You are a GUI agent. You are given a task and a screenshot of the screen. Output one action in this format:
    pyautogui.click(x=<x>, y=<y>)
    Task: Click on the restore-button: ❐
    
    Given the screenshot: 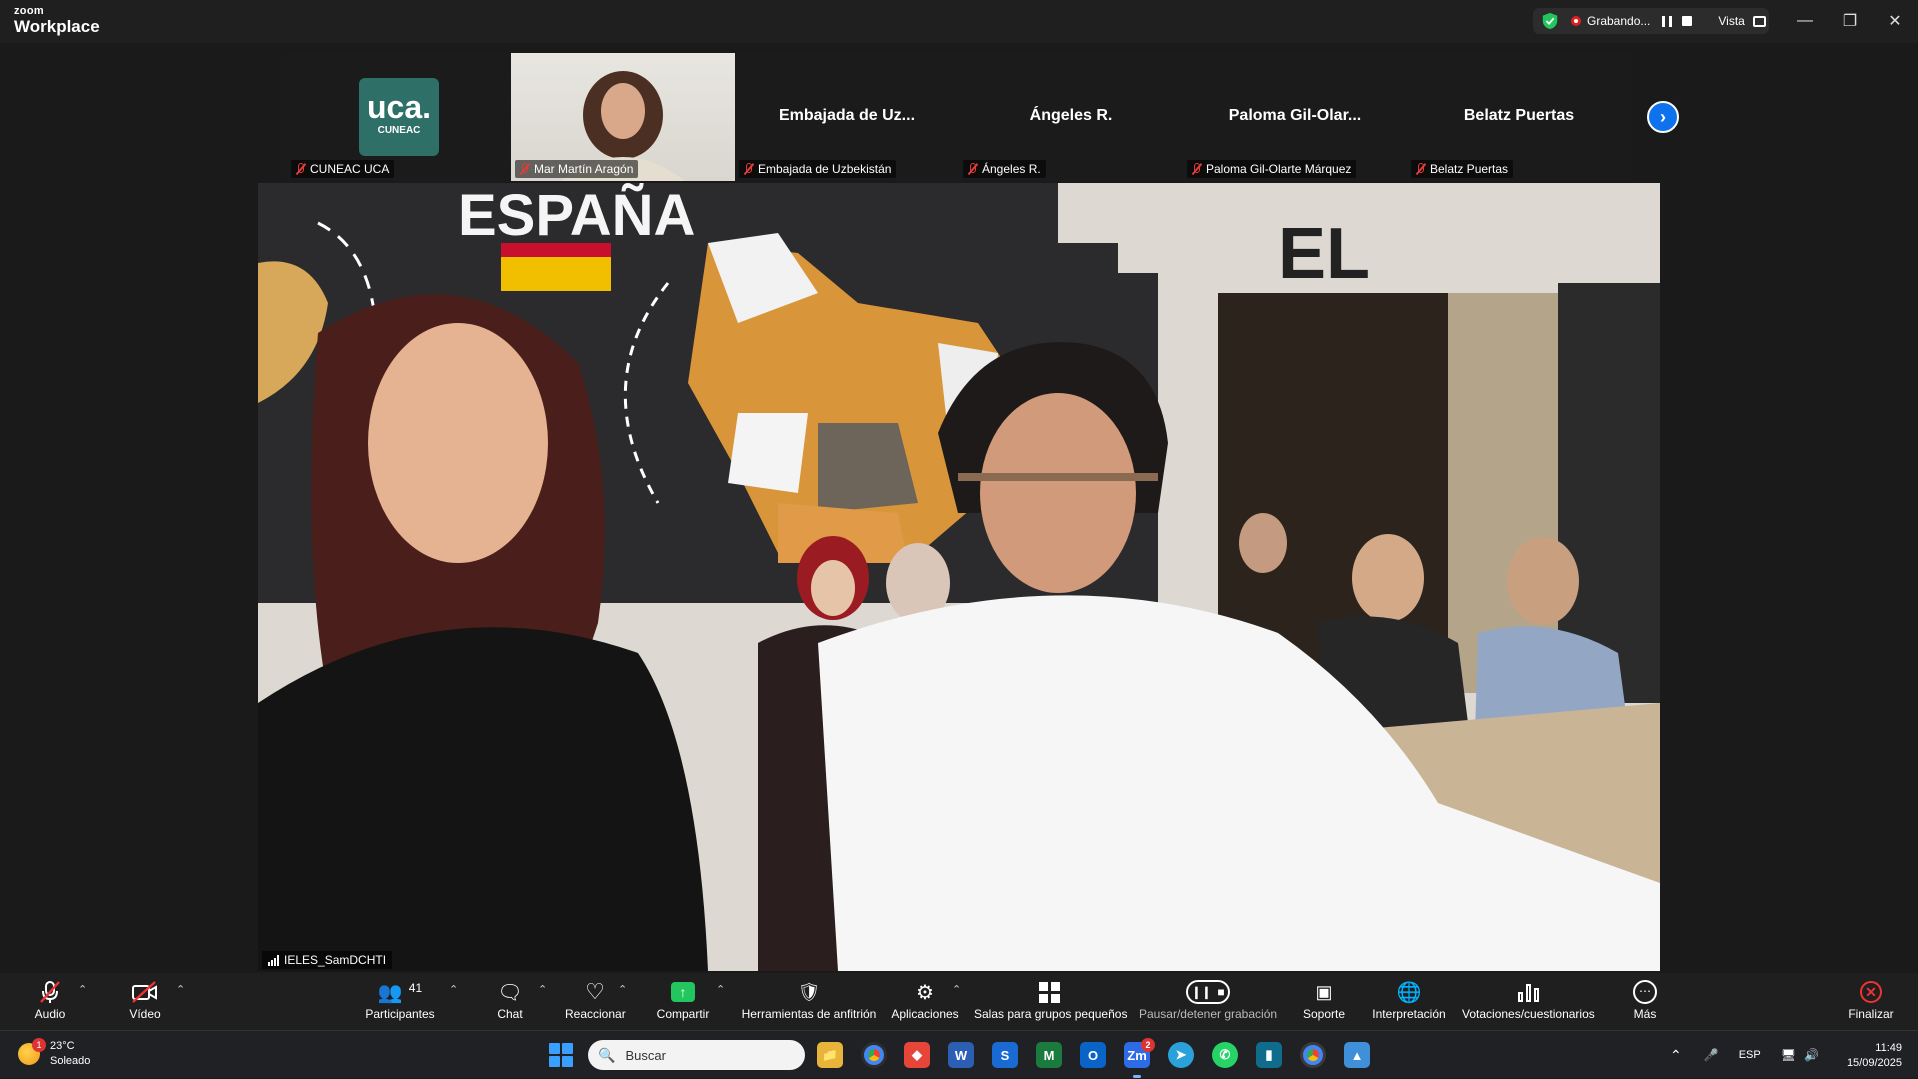 What is the action you would take?
    pyautogui.click(x=1850, y=21)
    